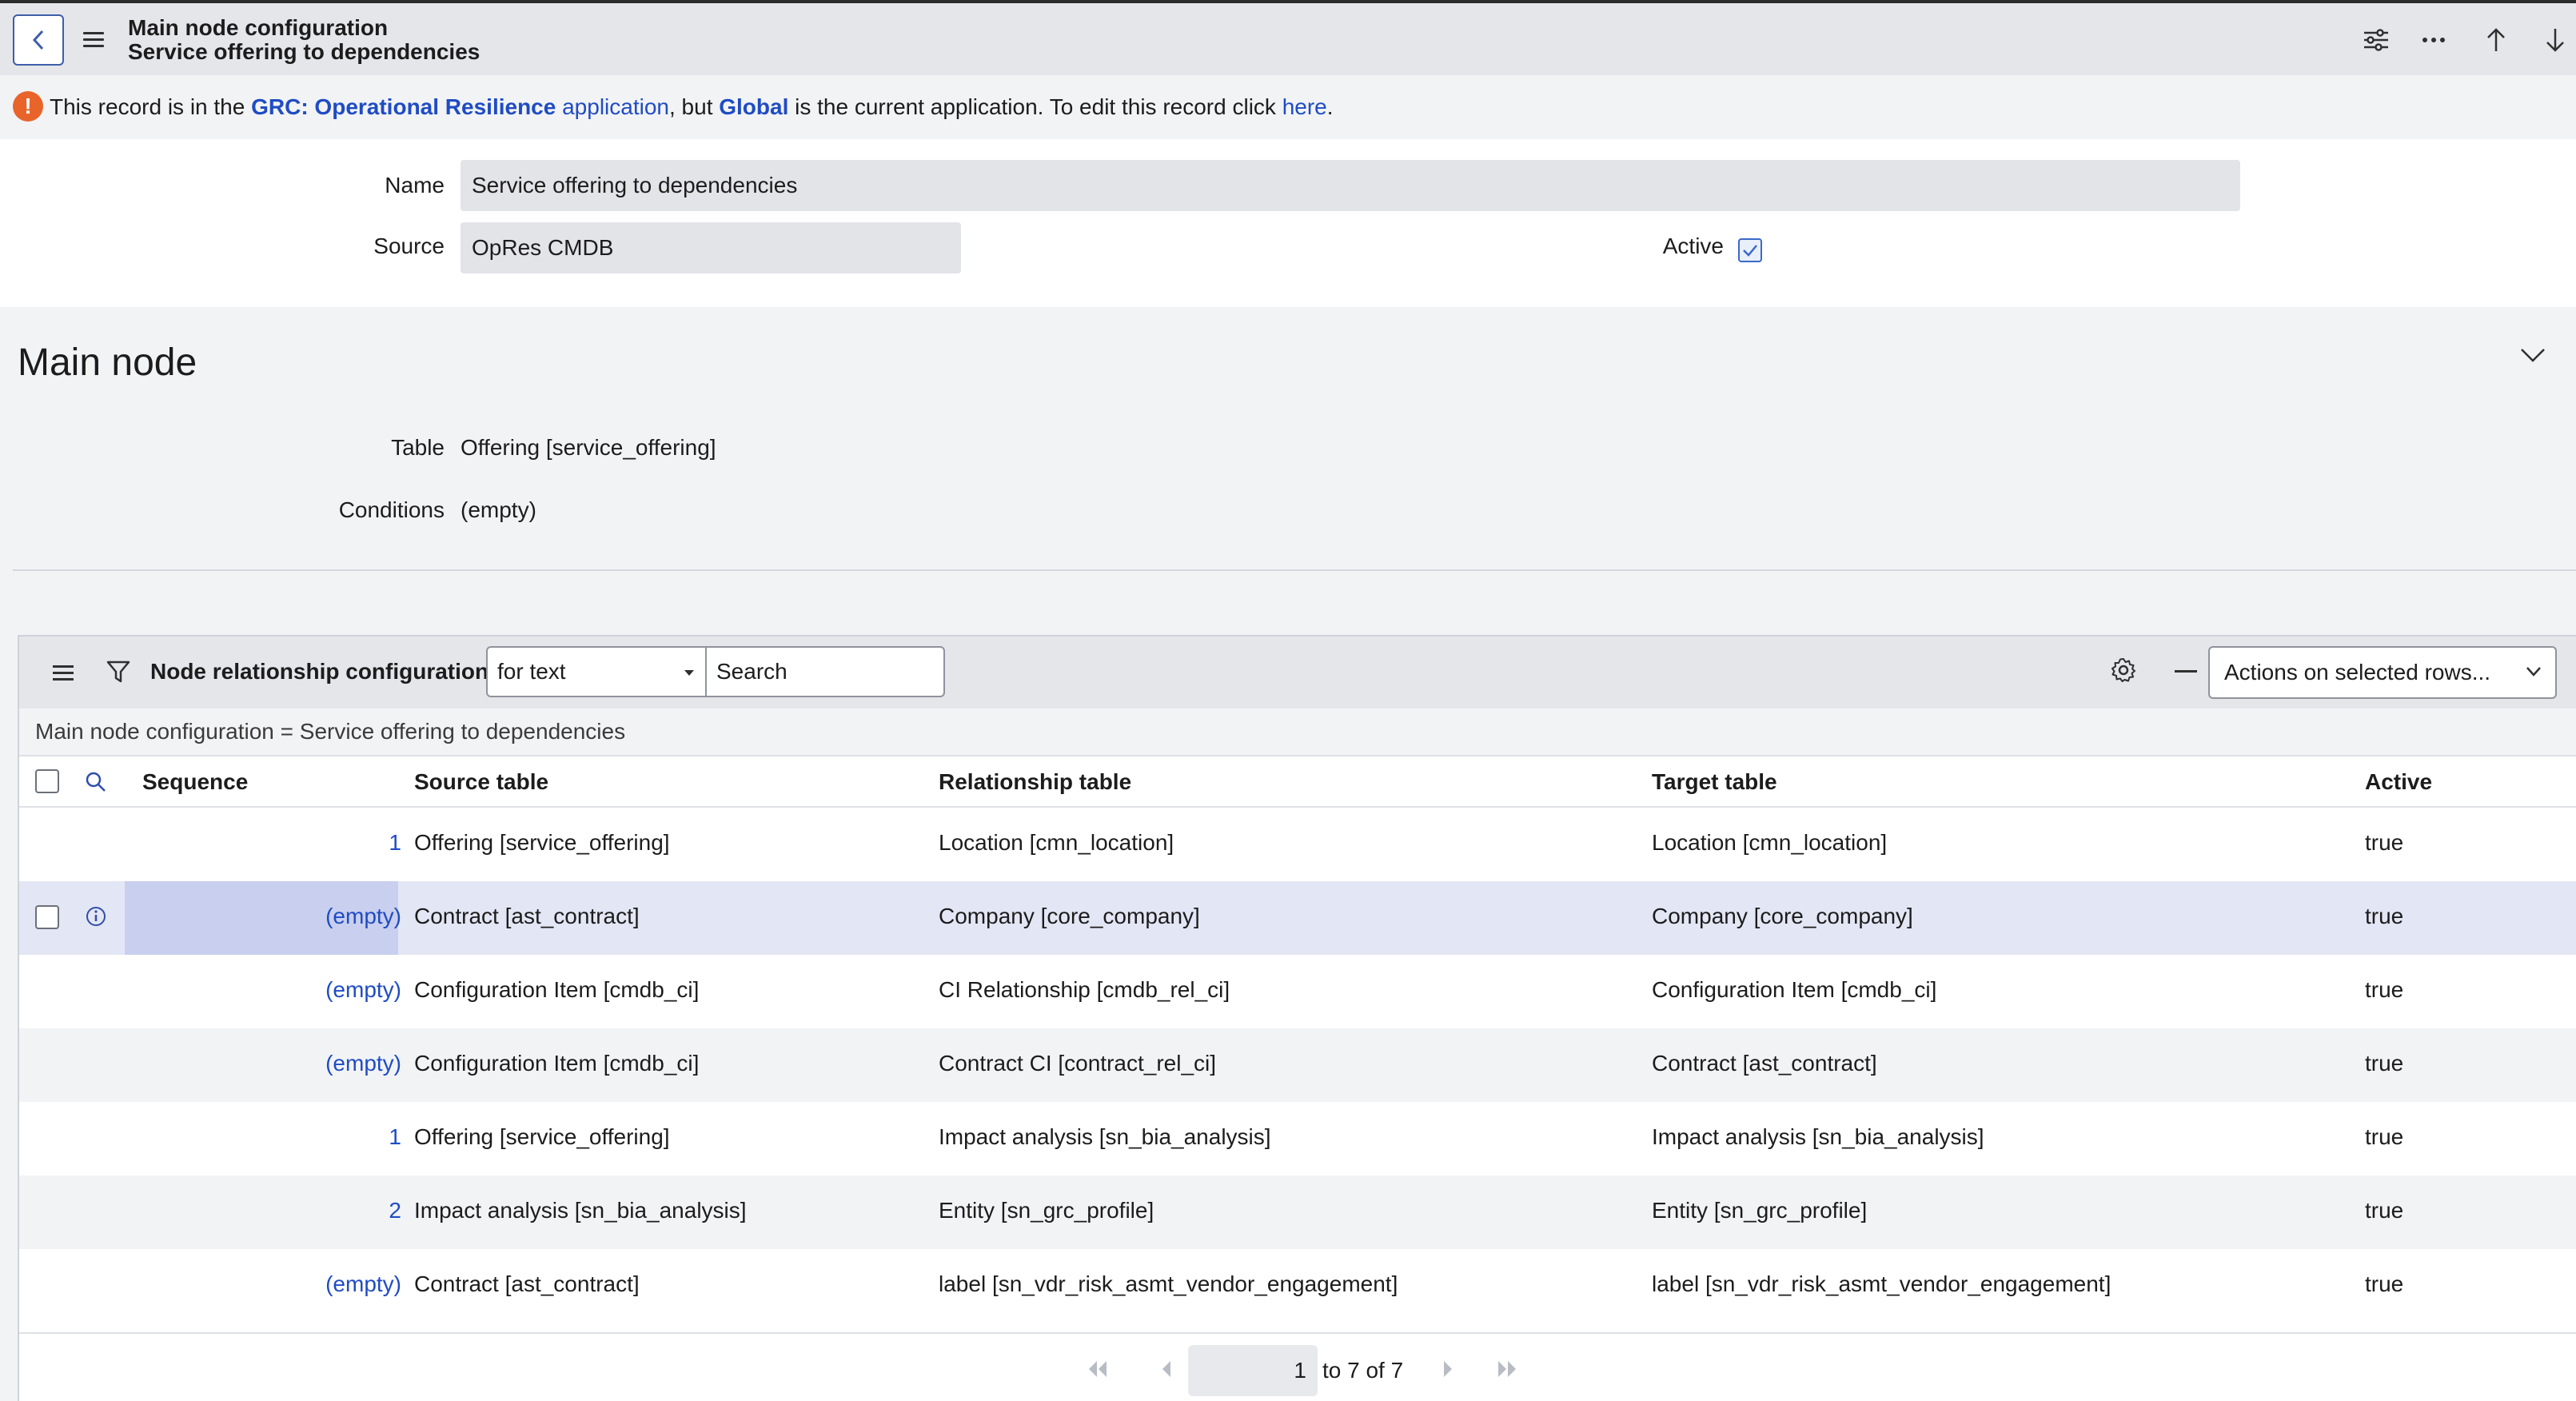 The width and height of the screenshot is (2576, 1401). What do you see at coordinates (409, 246) in the screenshot?
I see `source-label: Source` at bounding box center [409, 246].